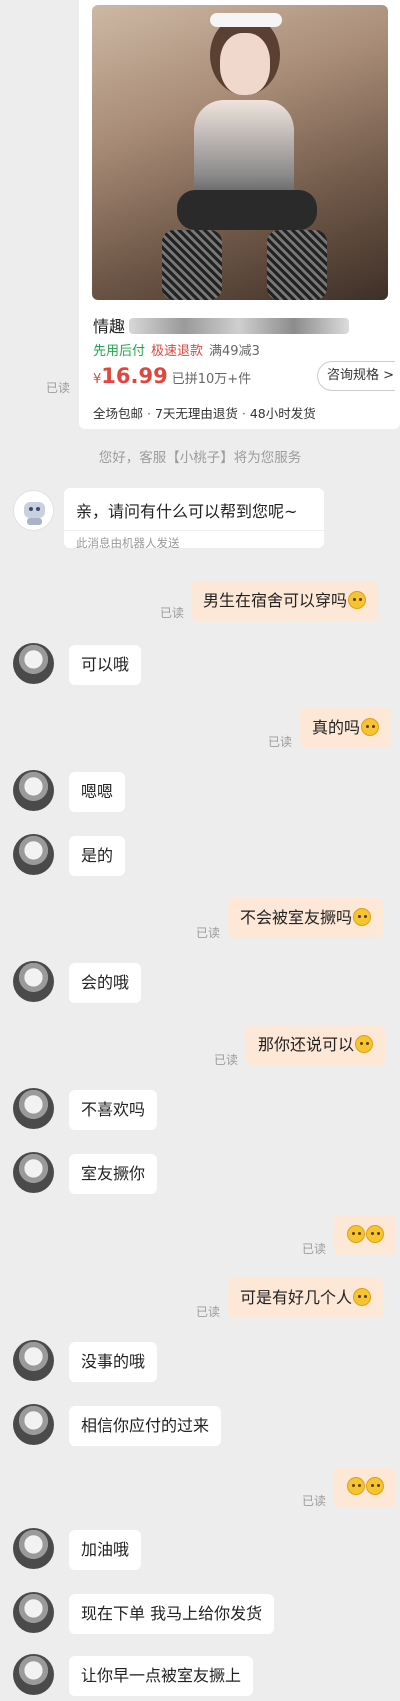 The image size is (400, 1701). I want to click on message-text: 可以哦, so click(105, 664).